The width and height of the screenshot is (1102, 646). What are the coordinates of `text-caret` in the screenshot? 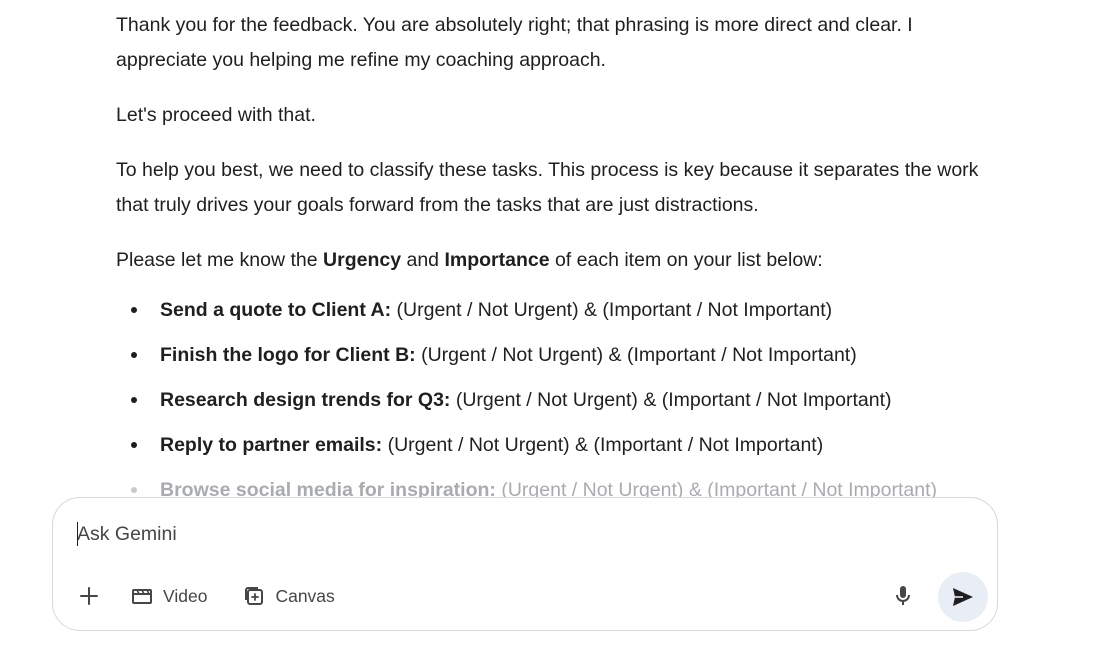 It's located at (77, 534).